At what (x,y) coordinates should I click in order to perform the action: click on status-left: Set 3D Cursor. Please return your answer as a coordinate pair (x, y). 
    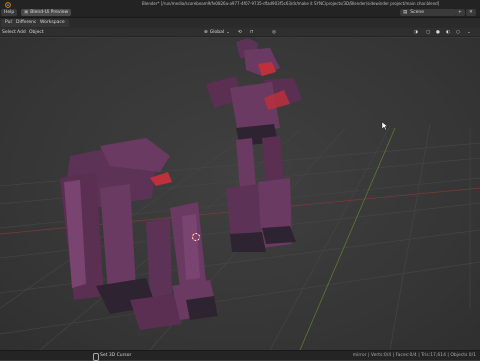
    Looking at the image, I should click on (116, 355).